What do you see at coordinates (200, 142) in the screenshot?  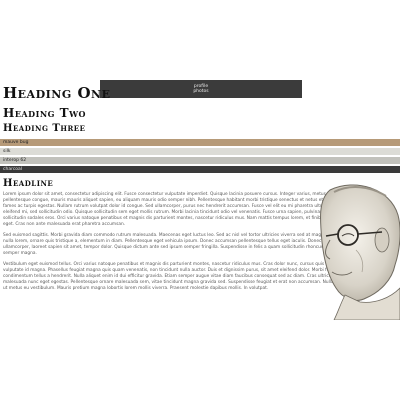 I see `color-swatch-mauve: mauve bug` at bounding box center [200, 142].